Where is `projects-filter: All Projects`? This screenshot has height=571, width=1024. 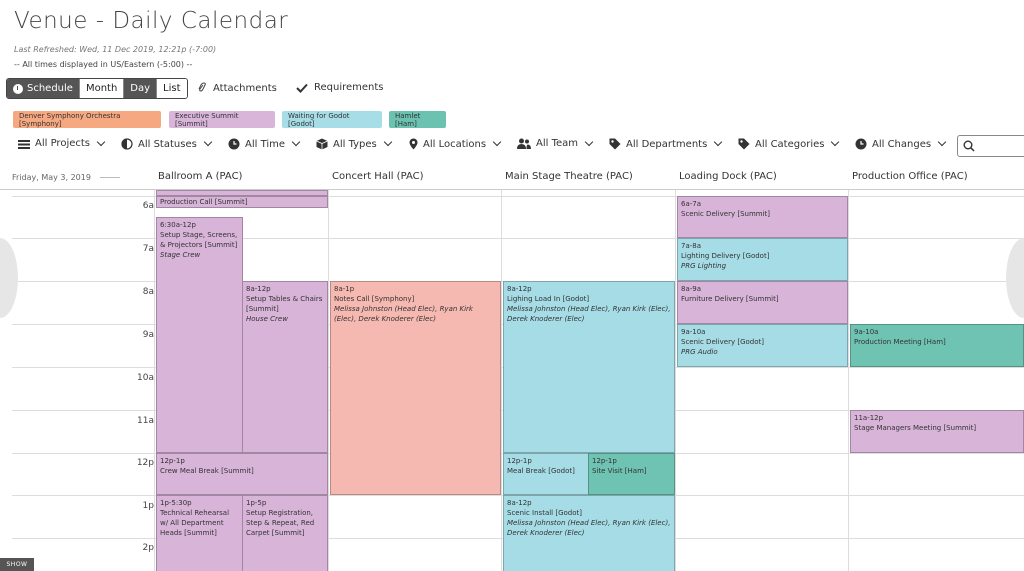
projects-filter: All Projects is located at coordinates (62, 143).